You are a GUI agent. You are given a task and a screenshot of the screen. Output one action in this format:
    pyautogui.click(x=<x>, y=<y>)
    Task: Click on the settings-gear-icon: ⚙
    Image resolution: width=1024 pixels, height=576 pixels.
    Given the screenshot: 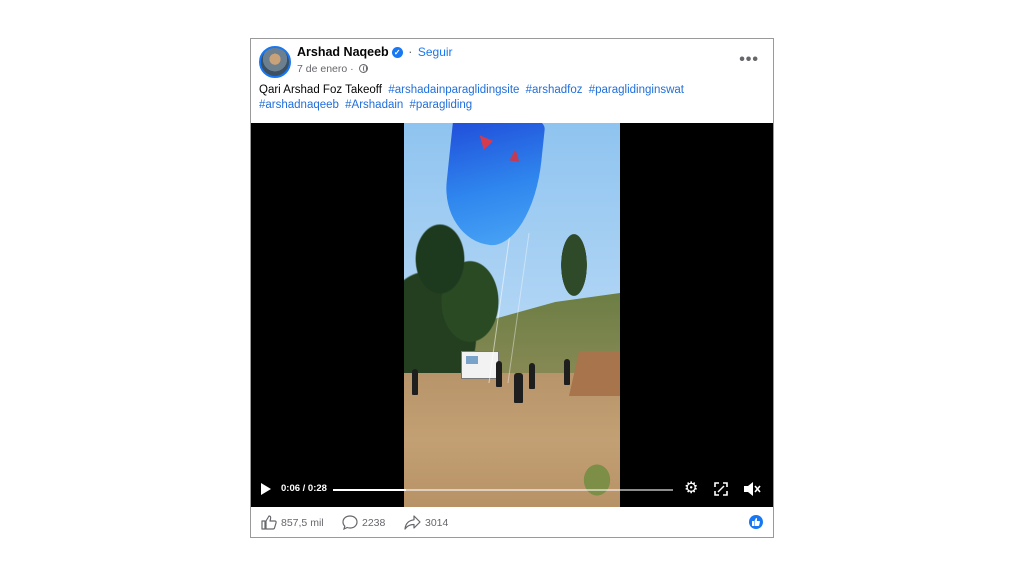 What is the action you would take?
    pyautogui.click(x=691, y=489)
    